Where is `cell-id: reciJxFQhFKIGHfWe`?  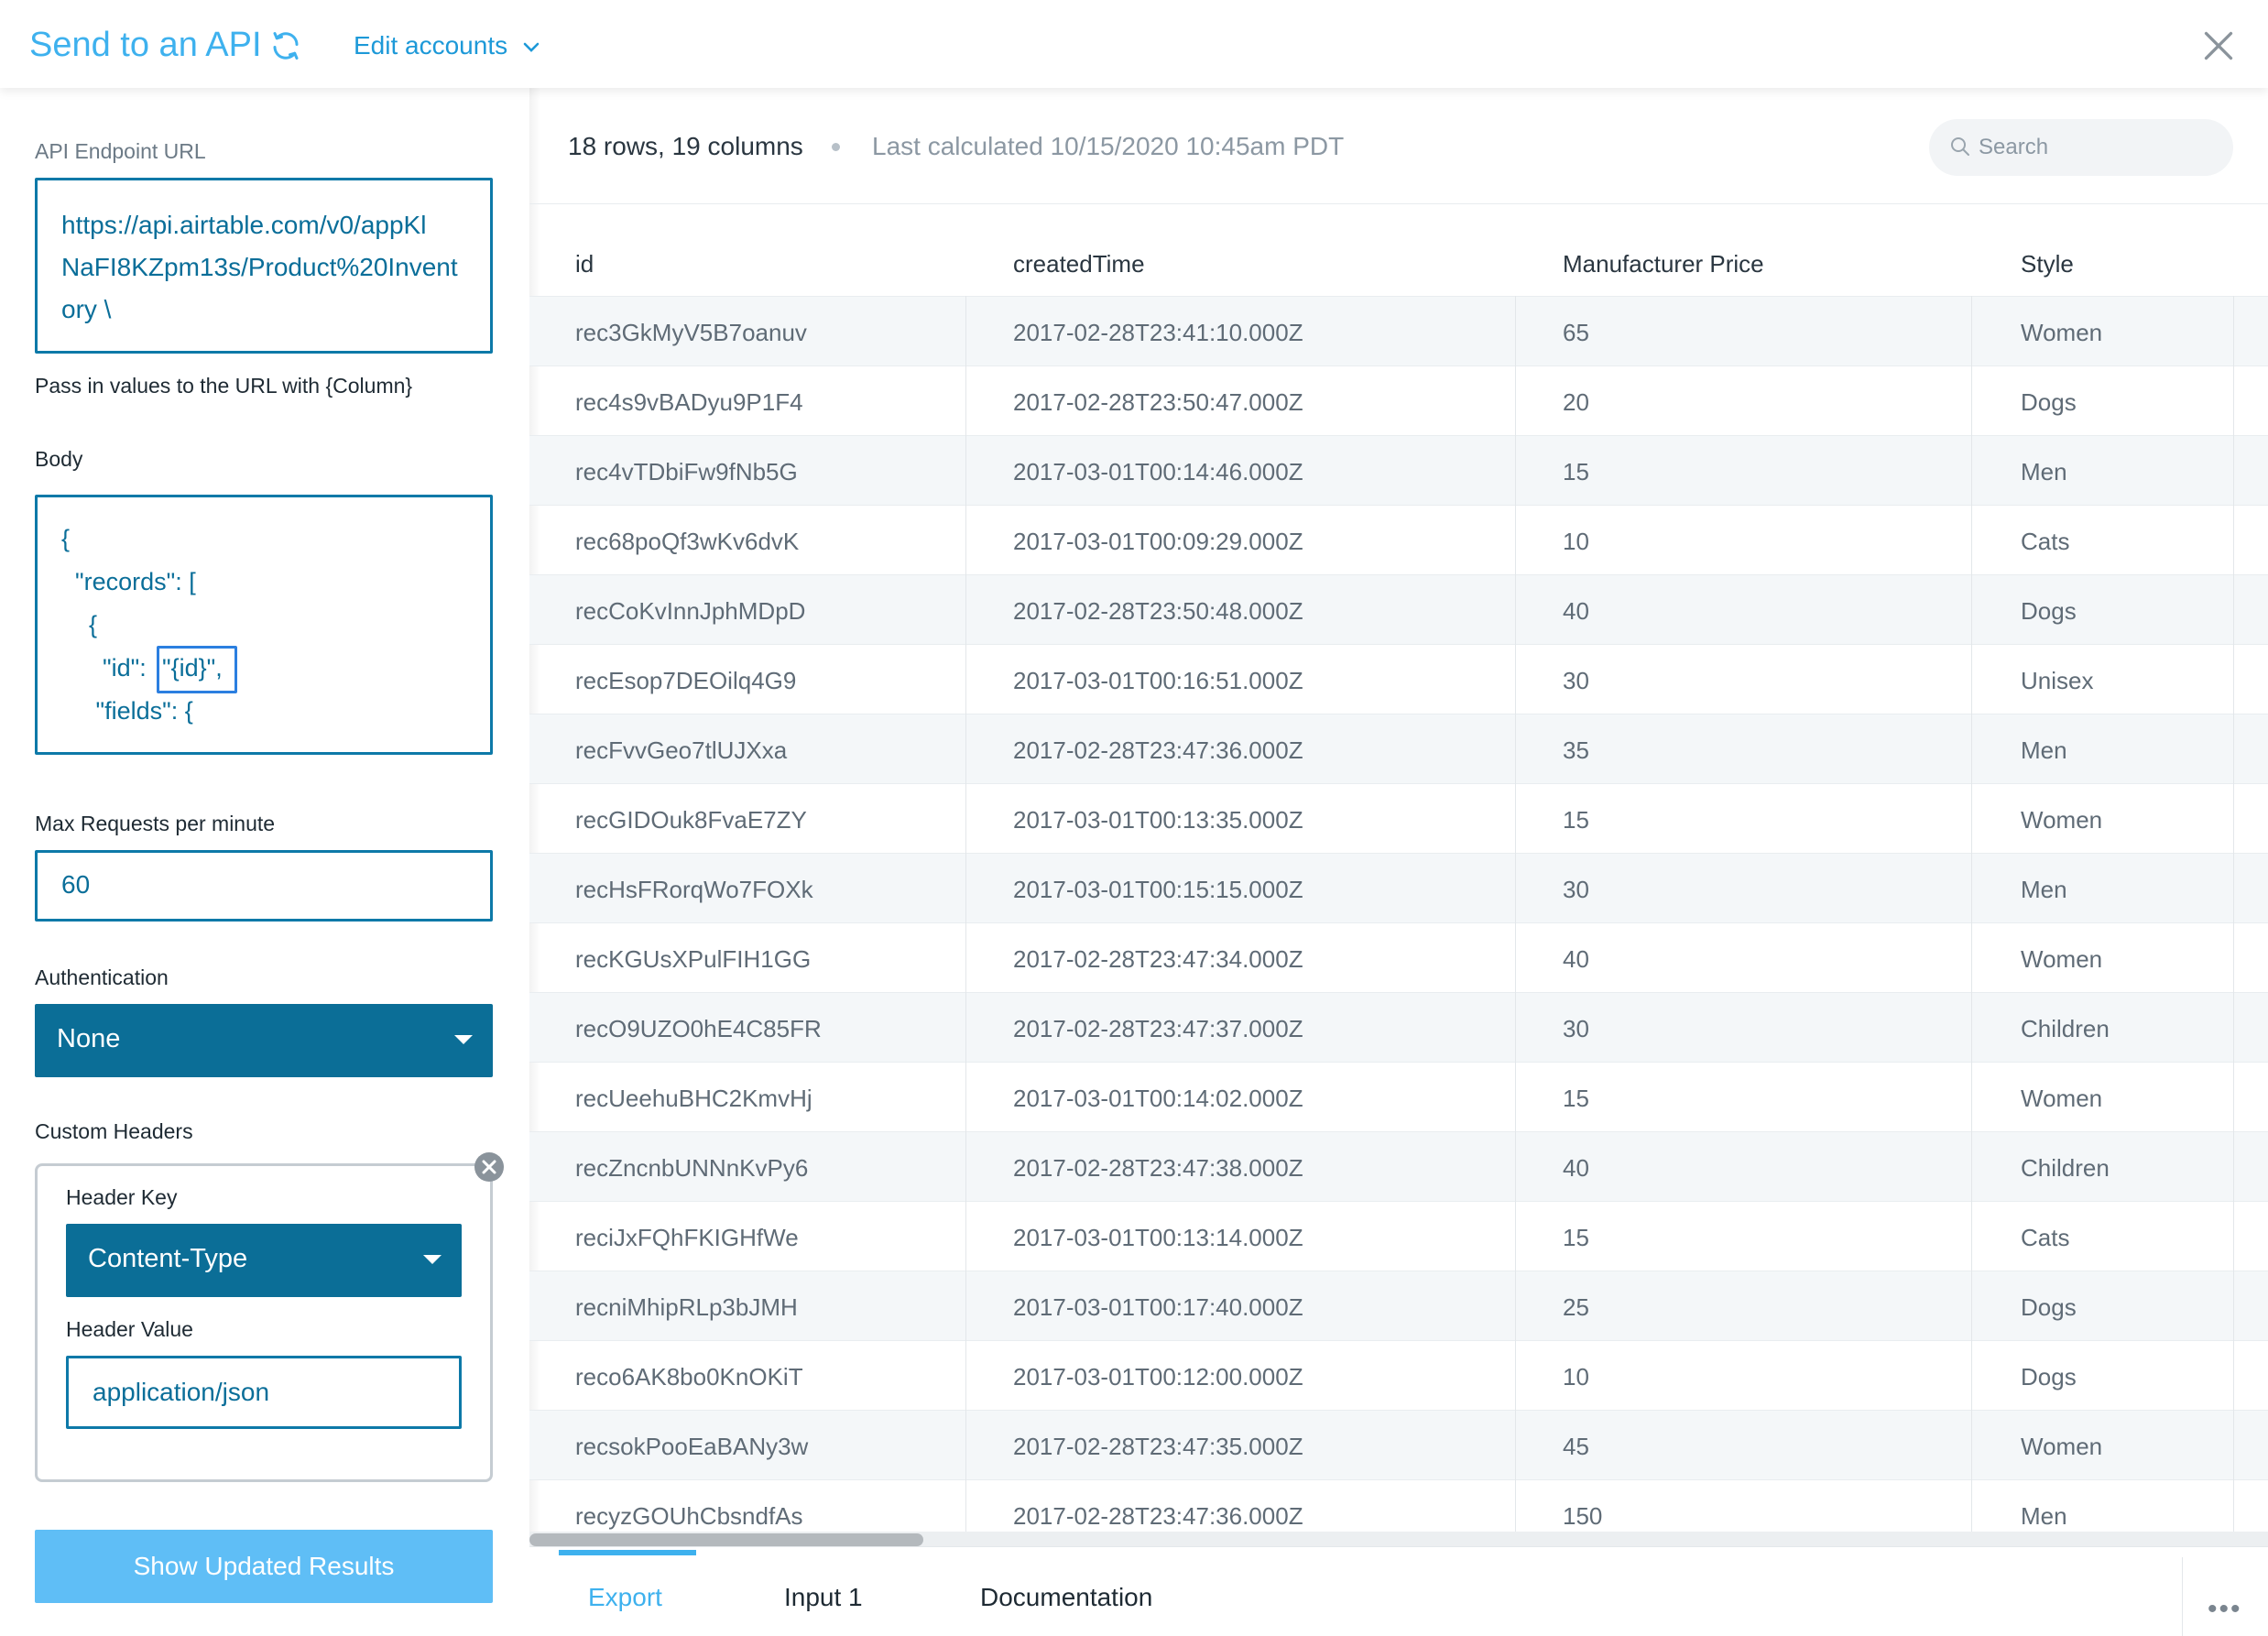 cell-id: reciJxFQhFKIGHfWe is located at coordinates (687, 1237).